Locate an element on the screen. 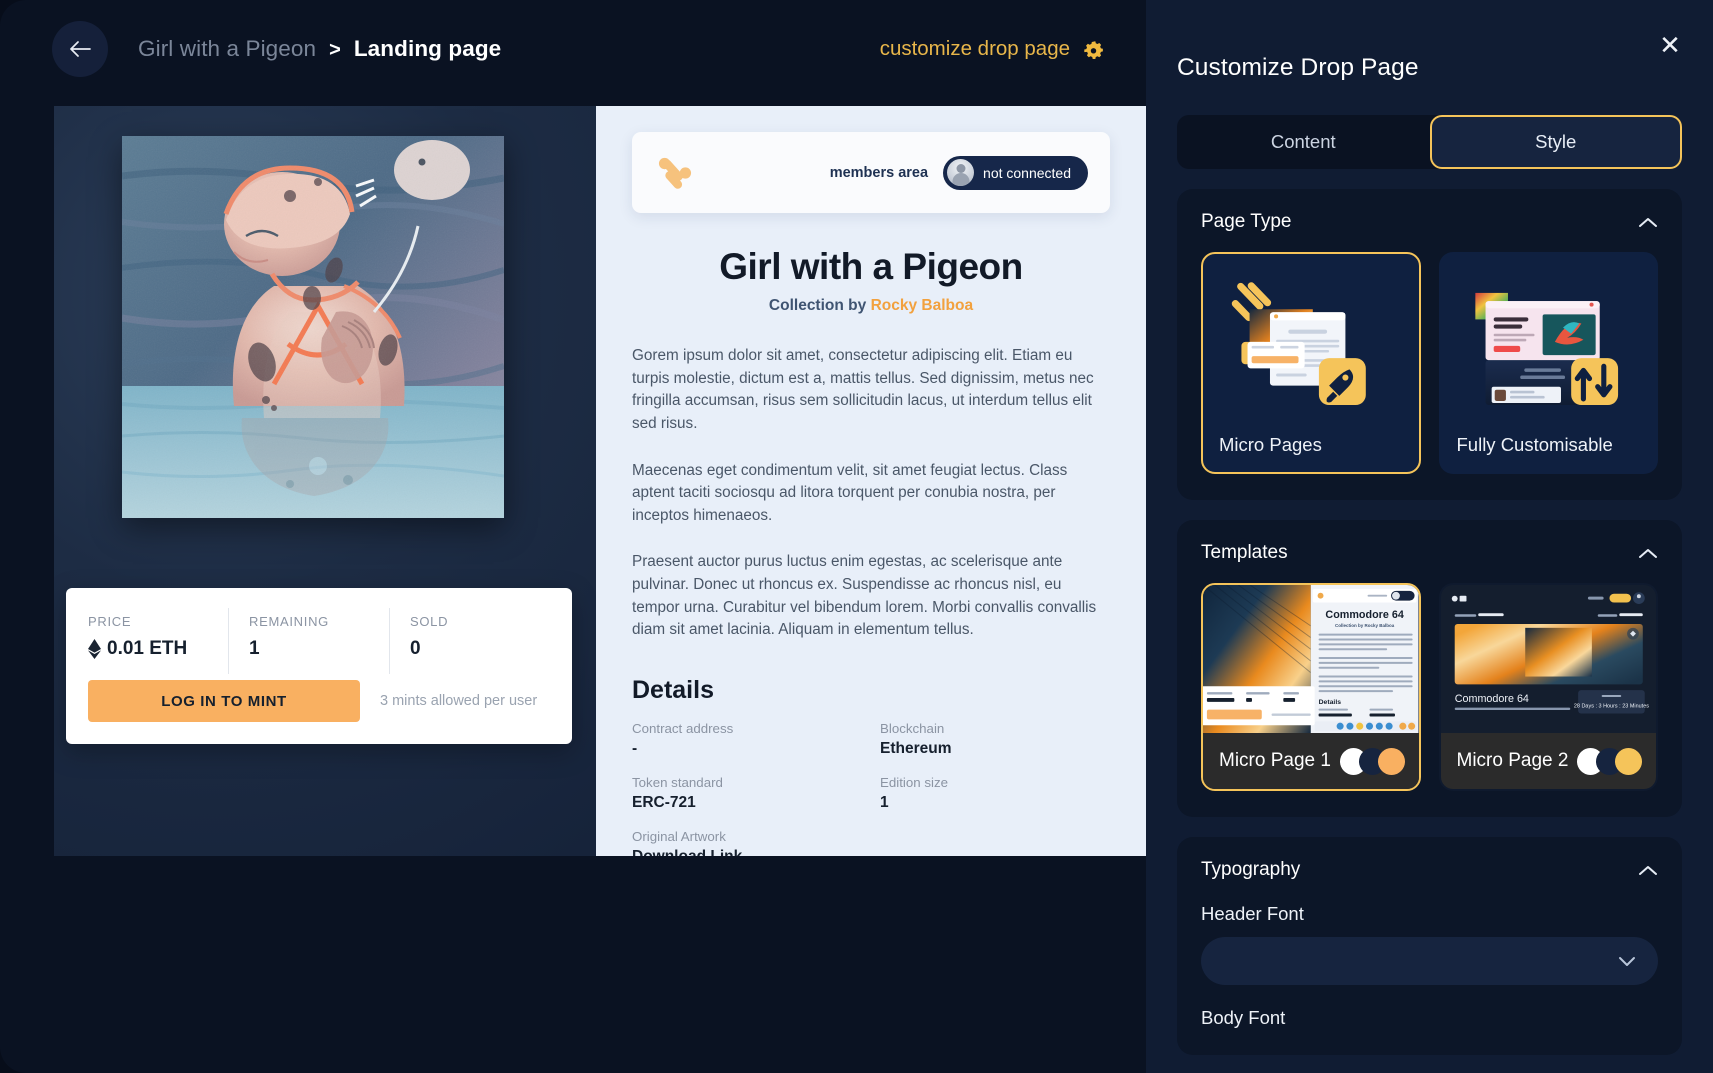 This screenshot has width=1713, height=1073. template-name: Micro Page 2 is located at coordinates (1512, 760).